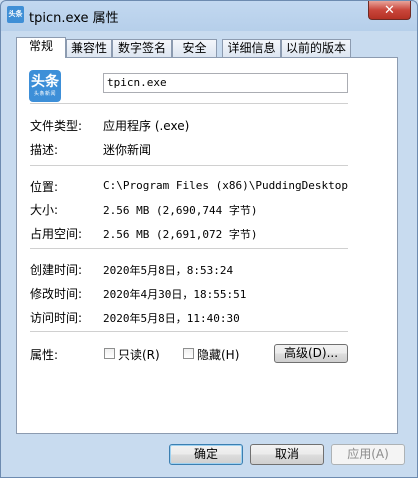 Image resolution: width=418 pixels, height=478 pixels. I want to click on file-type-value: 应用程序 (.exe), so click(146, 126).